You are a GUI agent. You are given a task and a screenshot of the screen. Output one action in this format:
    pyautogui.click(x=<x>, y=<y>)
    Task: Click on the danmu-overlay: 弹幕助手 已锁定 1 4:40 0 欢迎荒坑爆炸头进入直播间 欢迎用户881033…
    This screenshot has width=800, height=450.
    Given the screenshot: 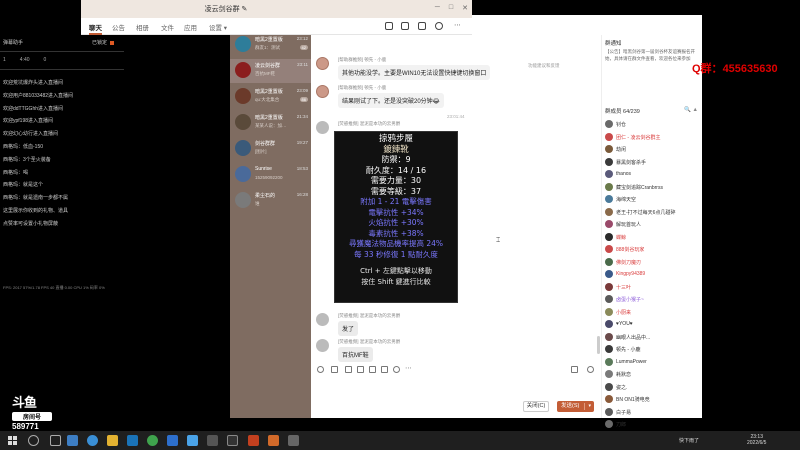 What is the action you would take?
    pyautogui.click(x=62, y=162)
    